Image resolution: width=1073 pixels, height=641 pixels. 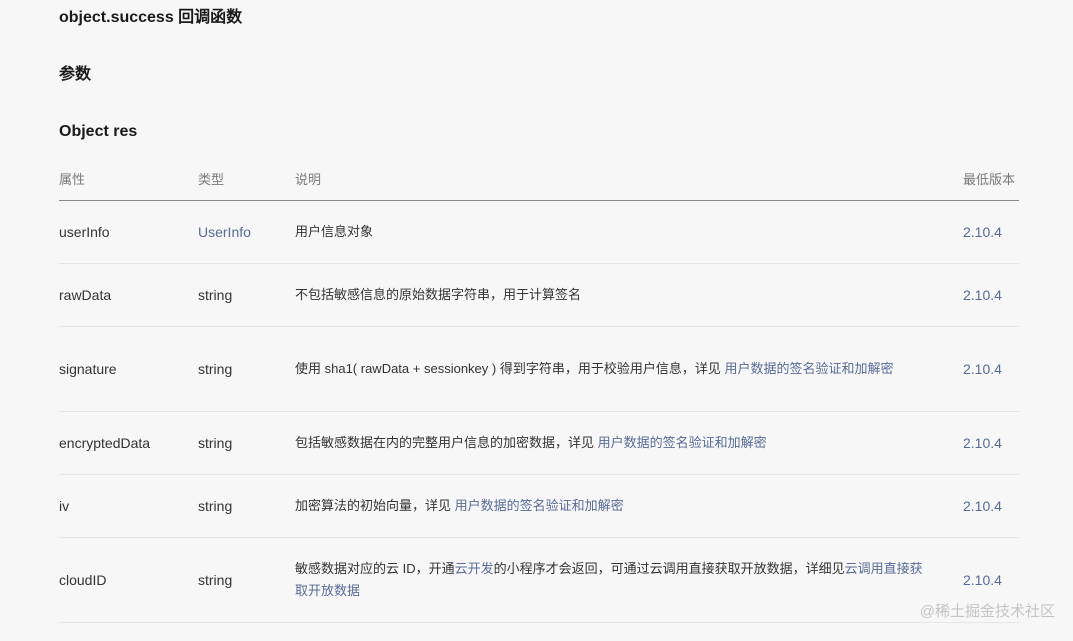 What do you see at coordinates (987, 611) in the screenshot?
I see `watermark: @稀土掘金技术社区` at bounding box center [987, 611].